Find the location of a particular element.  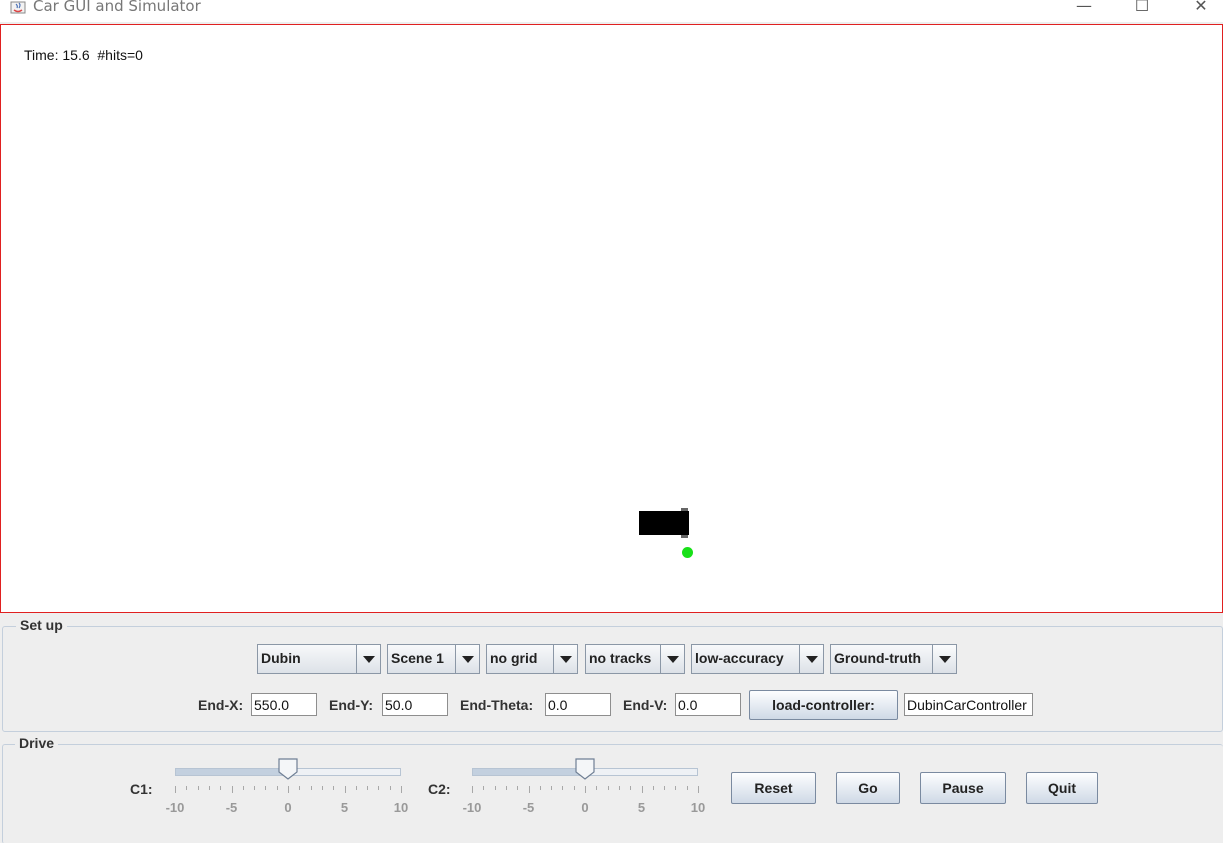

maximize-icon: ☐ is located at coordinates (1142, 8).